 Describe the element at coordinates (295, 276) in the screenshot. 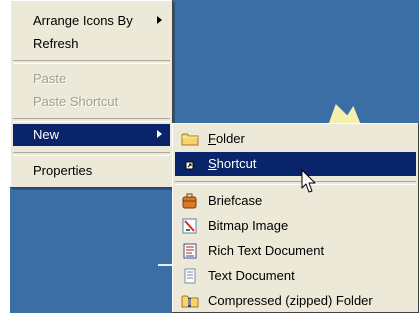

I see `submenu-item-text-document: Text Document` at that location.